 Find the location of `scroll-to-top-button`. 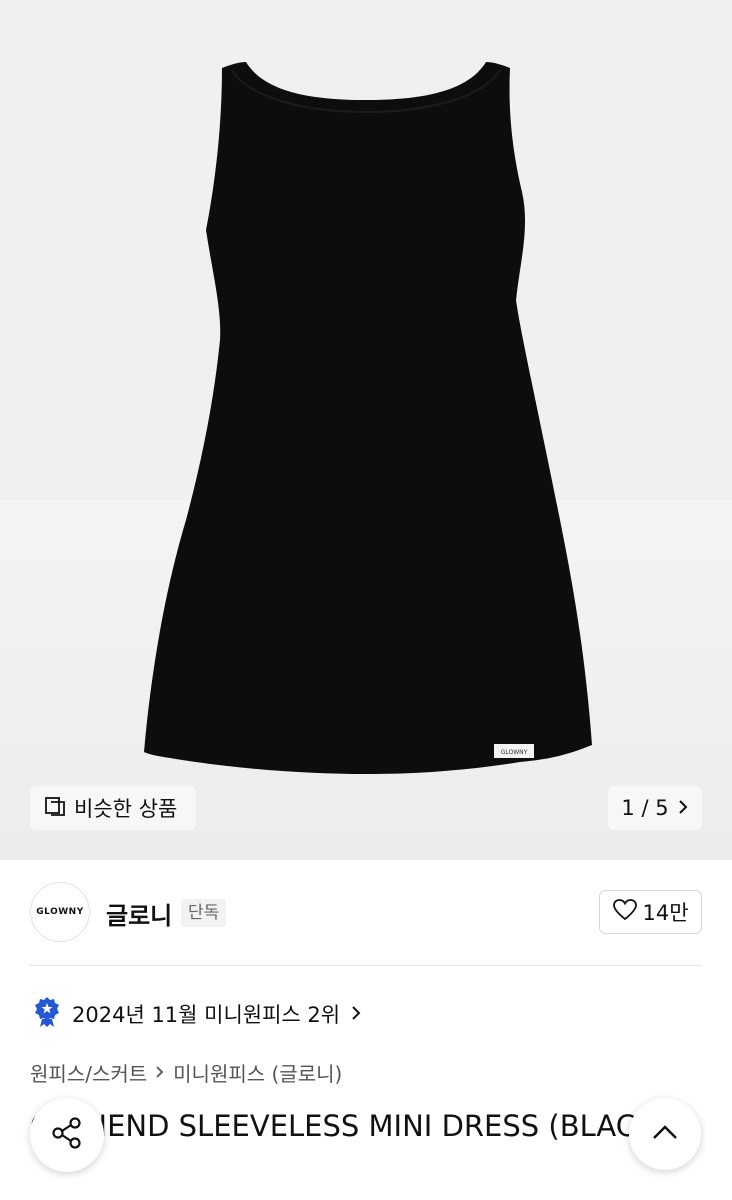

scroll-to-top-button is located at coordinates (665, 1134).